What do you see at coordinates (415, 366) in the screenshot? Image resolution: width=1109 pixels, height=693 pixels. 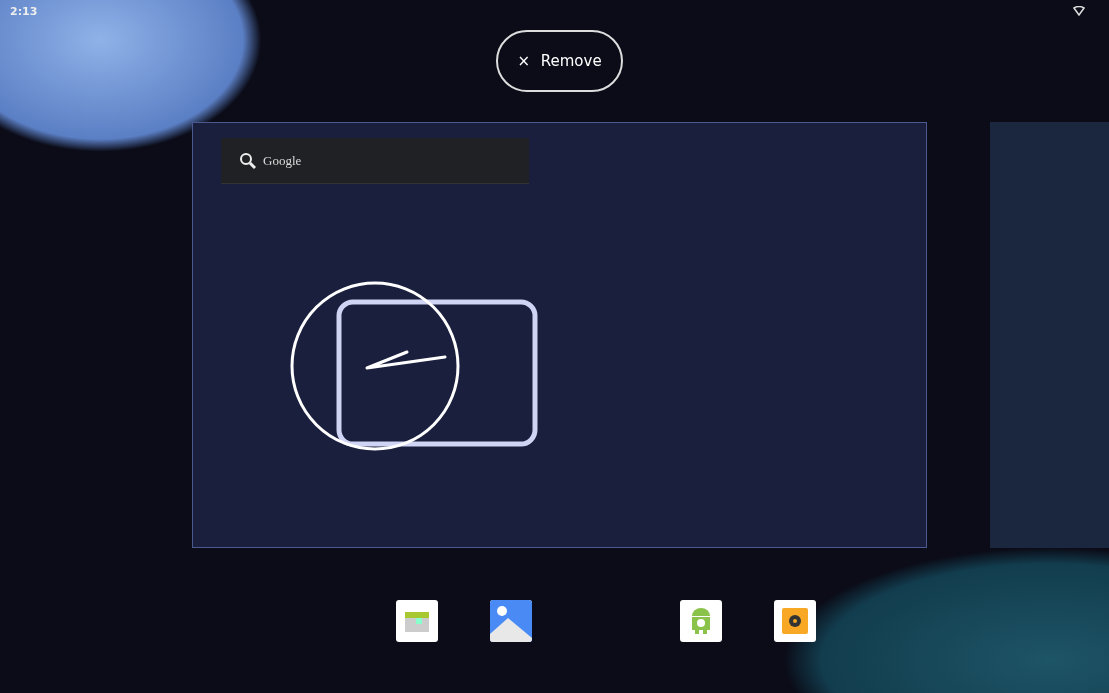 I see `clock-widget-drawing` at bounding box center [415, 366].